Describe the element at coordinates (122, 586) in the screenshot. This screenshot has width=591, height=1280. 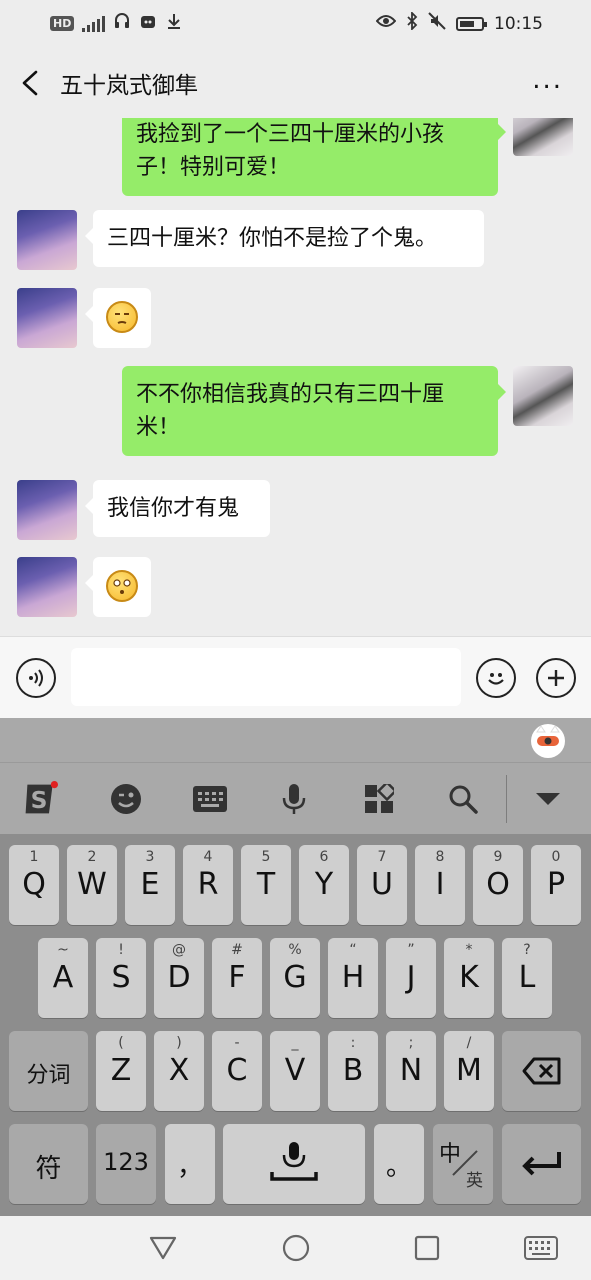
I see `flushed-face-icon` at that location.